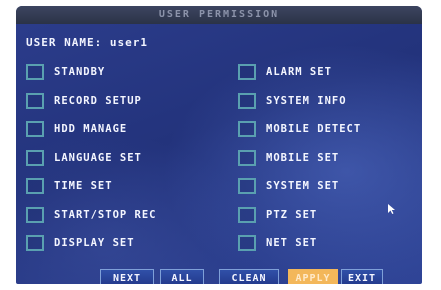 The width and height of the screenshot is (441, 290). Describe the element at coordinates (314, 129) in the screenshot. I see `permission-label: MOBILE DETECT` at that location.